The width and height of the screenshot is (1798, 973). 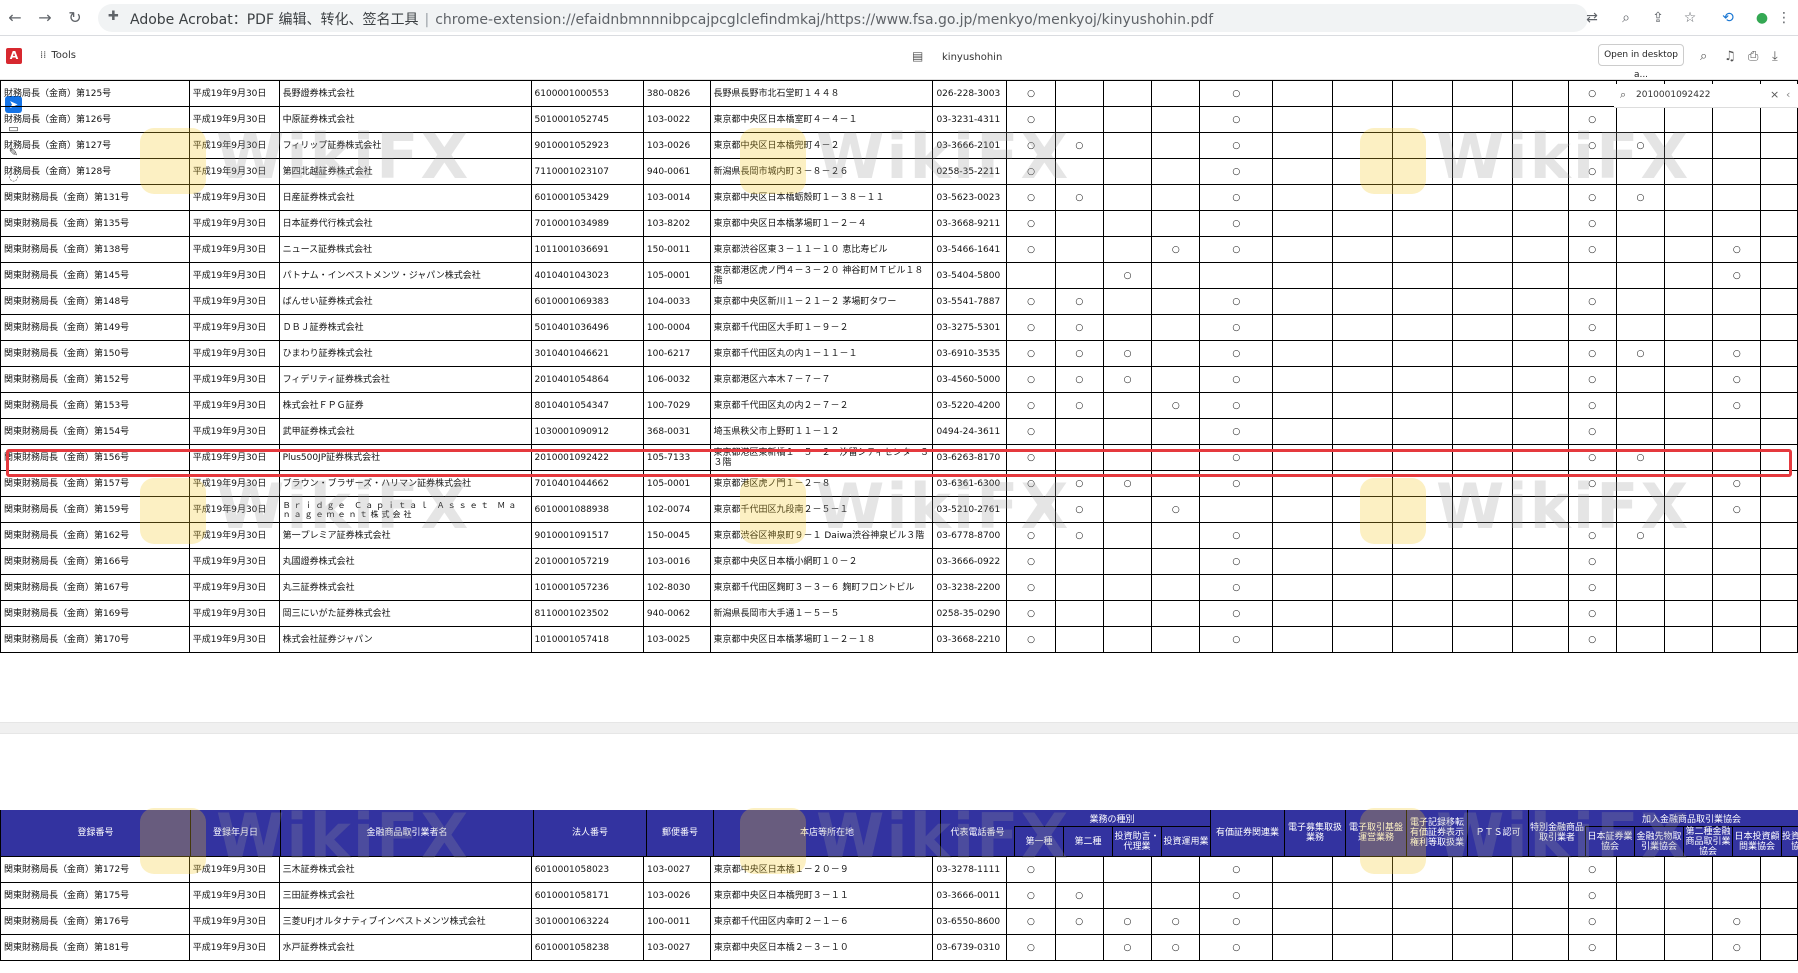 What do you see at coordinates (45, 18) in the screenshot?
I see `forward-arrow-icon: →` at bounding box center [45, 18].